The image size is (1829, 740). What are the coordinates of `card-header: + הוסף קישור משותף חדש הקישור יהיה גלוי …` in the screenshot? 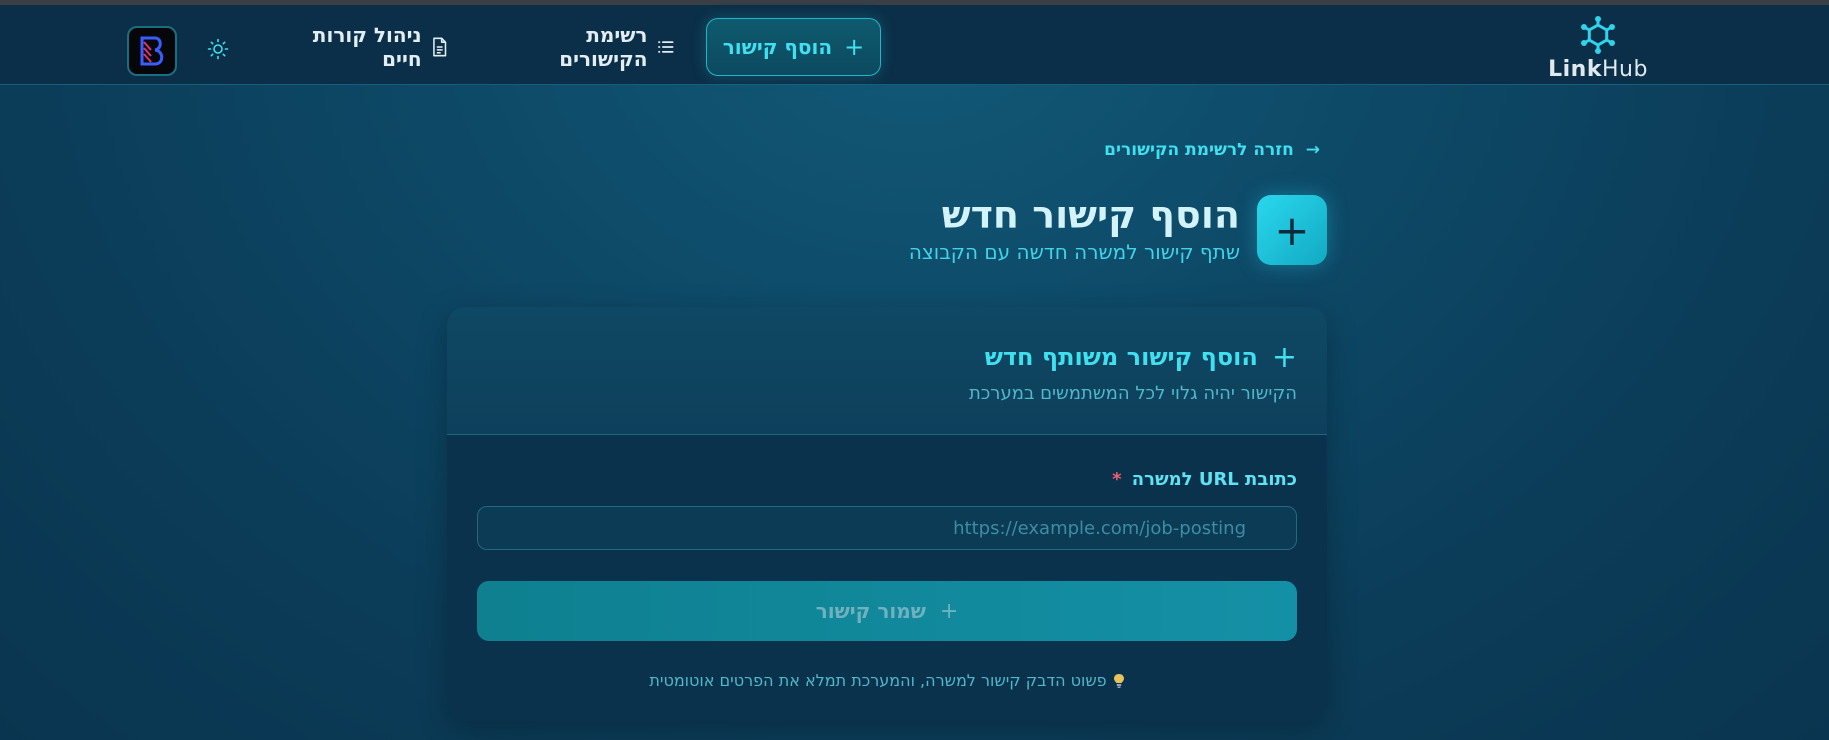 It's located at (887, 371).